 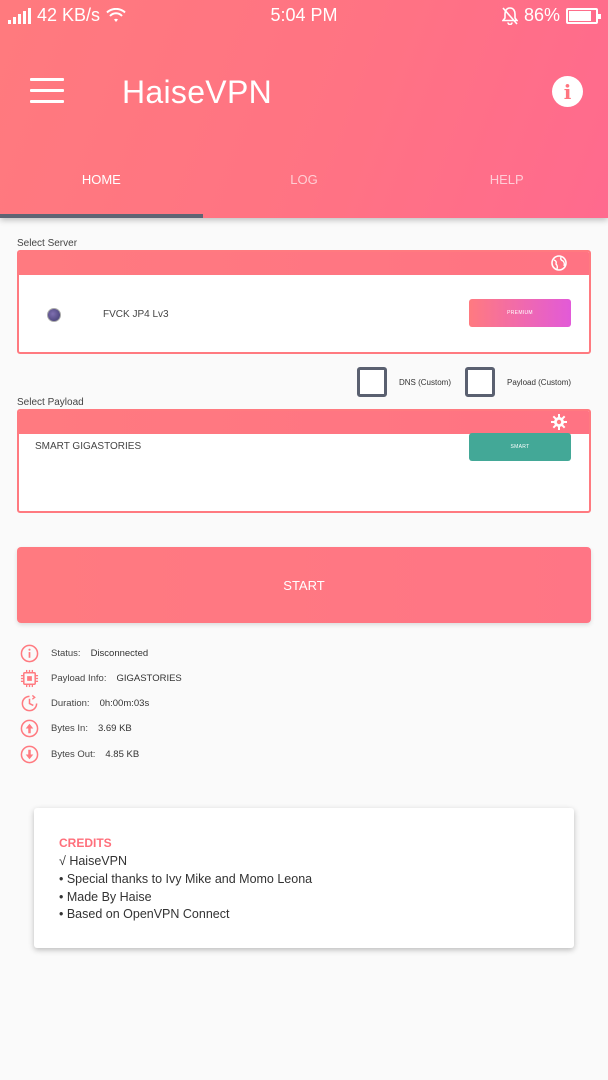 What do you see at coordinates (101, 189) in the screenshot?
I see `tab-home: HOME` at bounding box center [101, 189].